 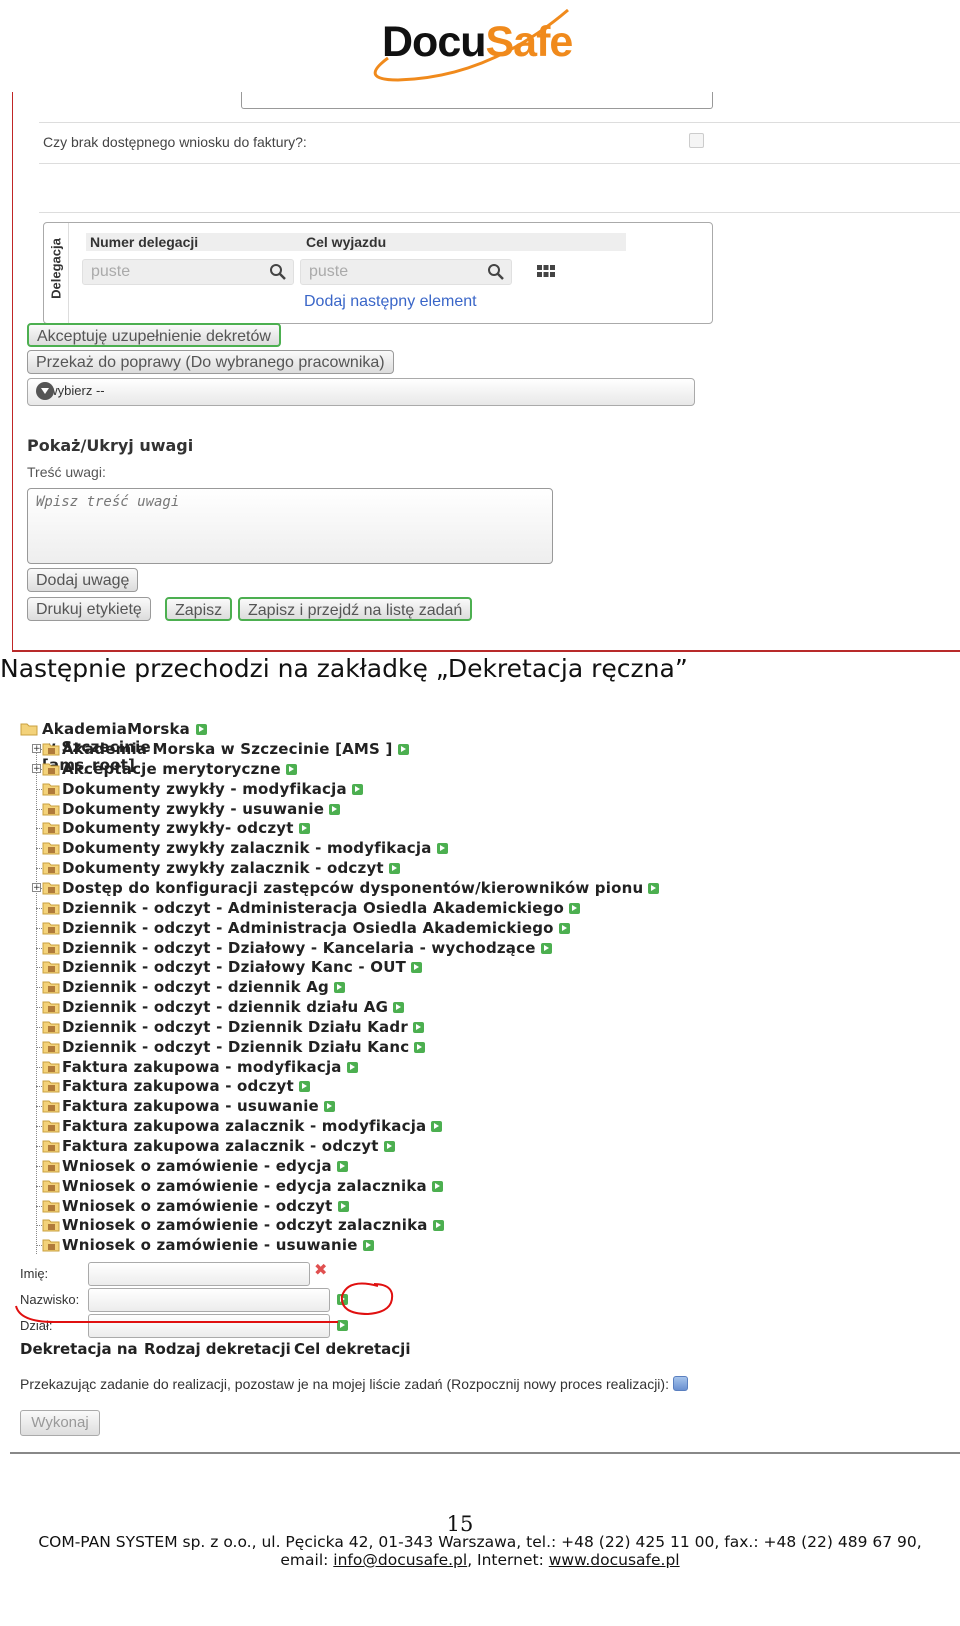 What do you see at coordinates (190, 1106) in the screenshot?
I see `tree-item-label: Faktura zakupowa - usuwanie` at bounding box center [190, 1106].